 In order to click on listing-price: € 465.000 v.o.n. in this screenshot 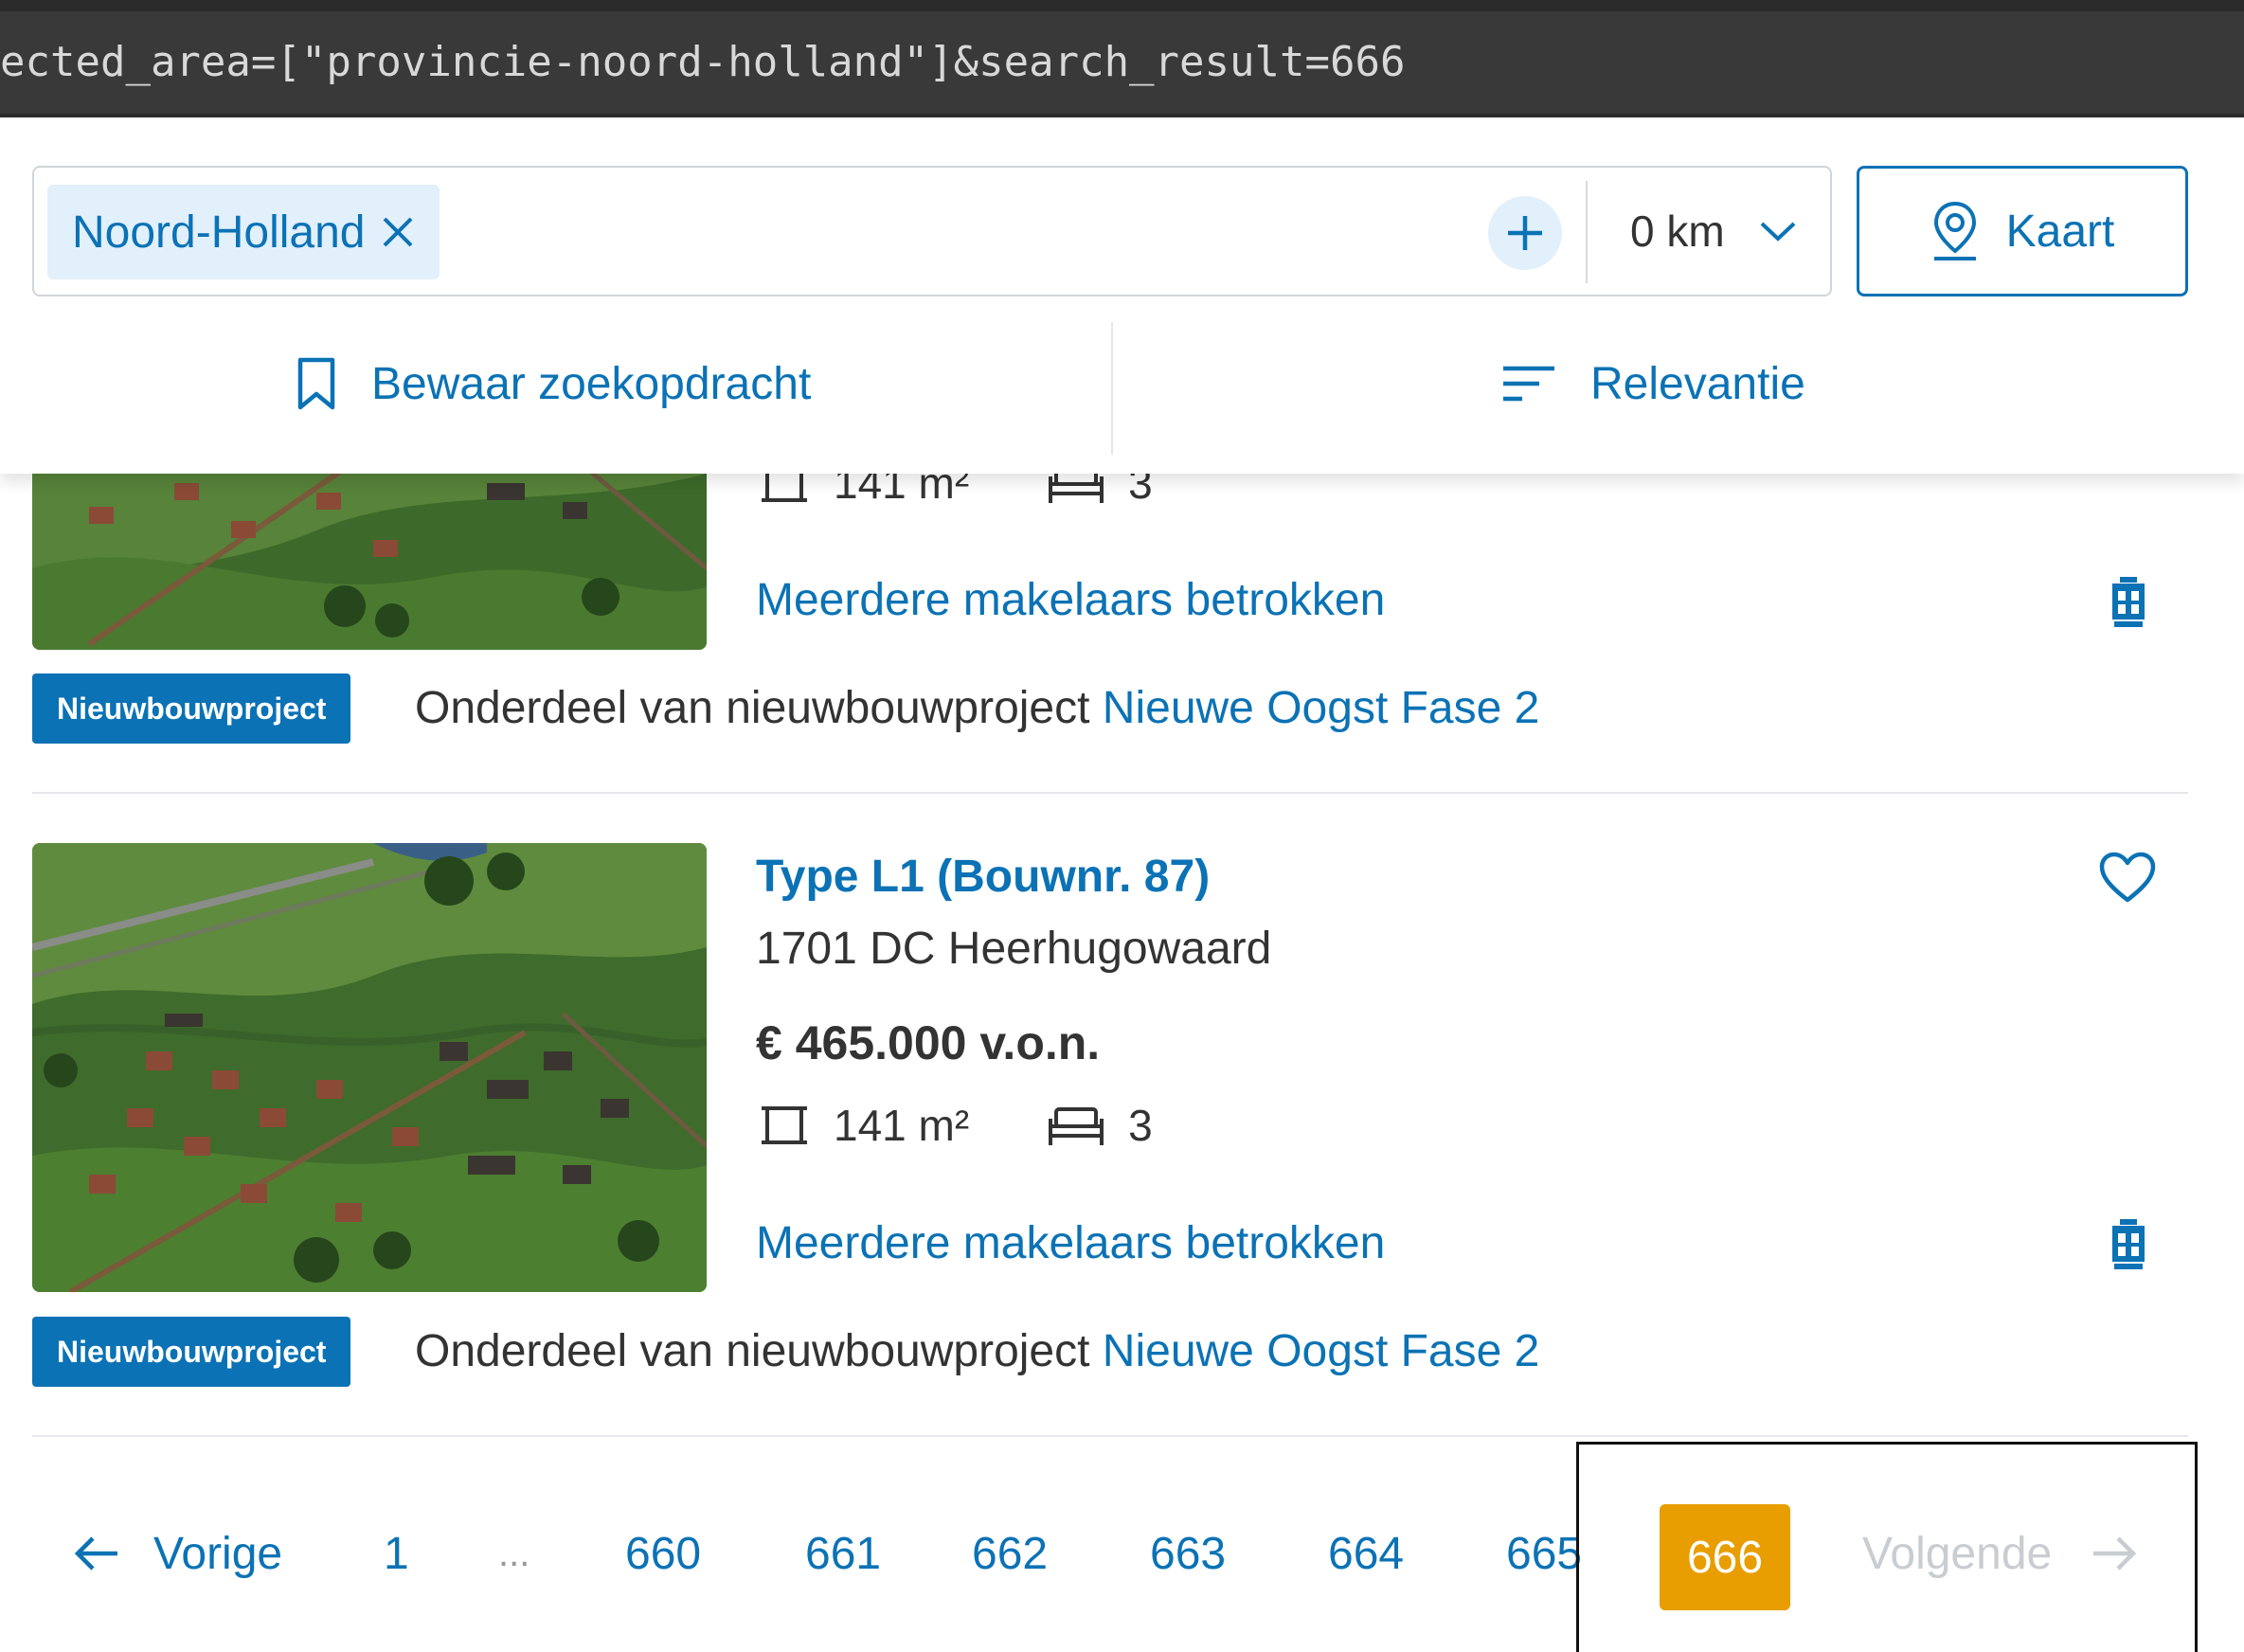, I will do `click(928, 1042)`.